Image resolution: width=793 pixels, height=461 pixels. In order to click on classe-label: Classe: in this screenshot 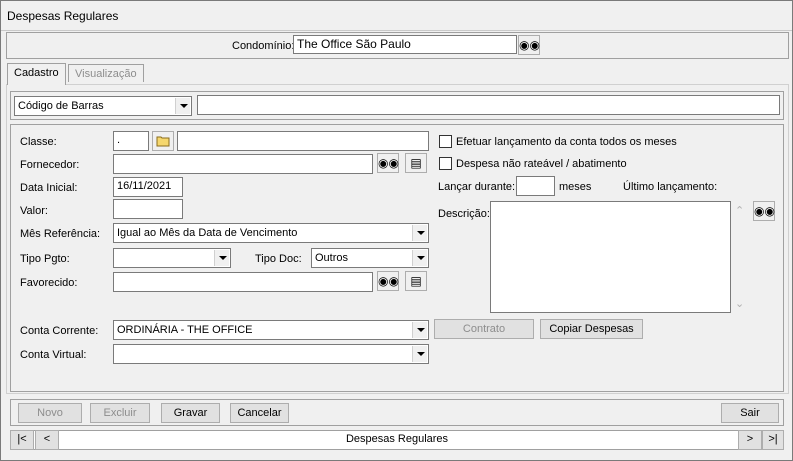, I will do `click(38, 142)`.